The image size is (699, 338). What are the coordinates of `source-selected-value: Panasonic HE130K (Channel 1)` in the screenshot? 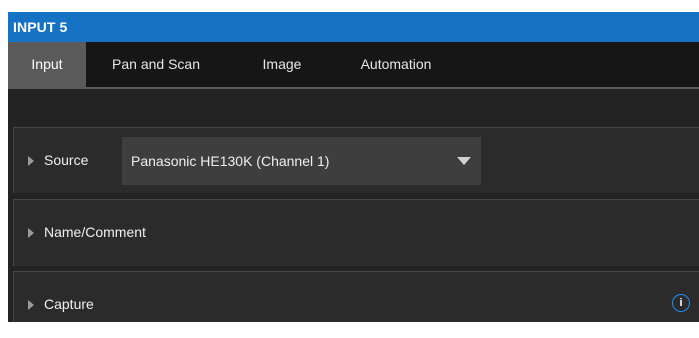 It's located at (230, 161).